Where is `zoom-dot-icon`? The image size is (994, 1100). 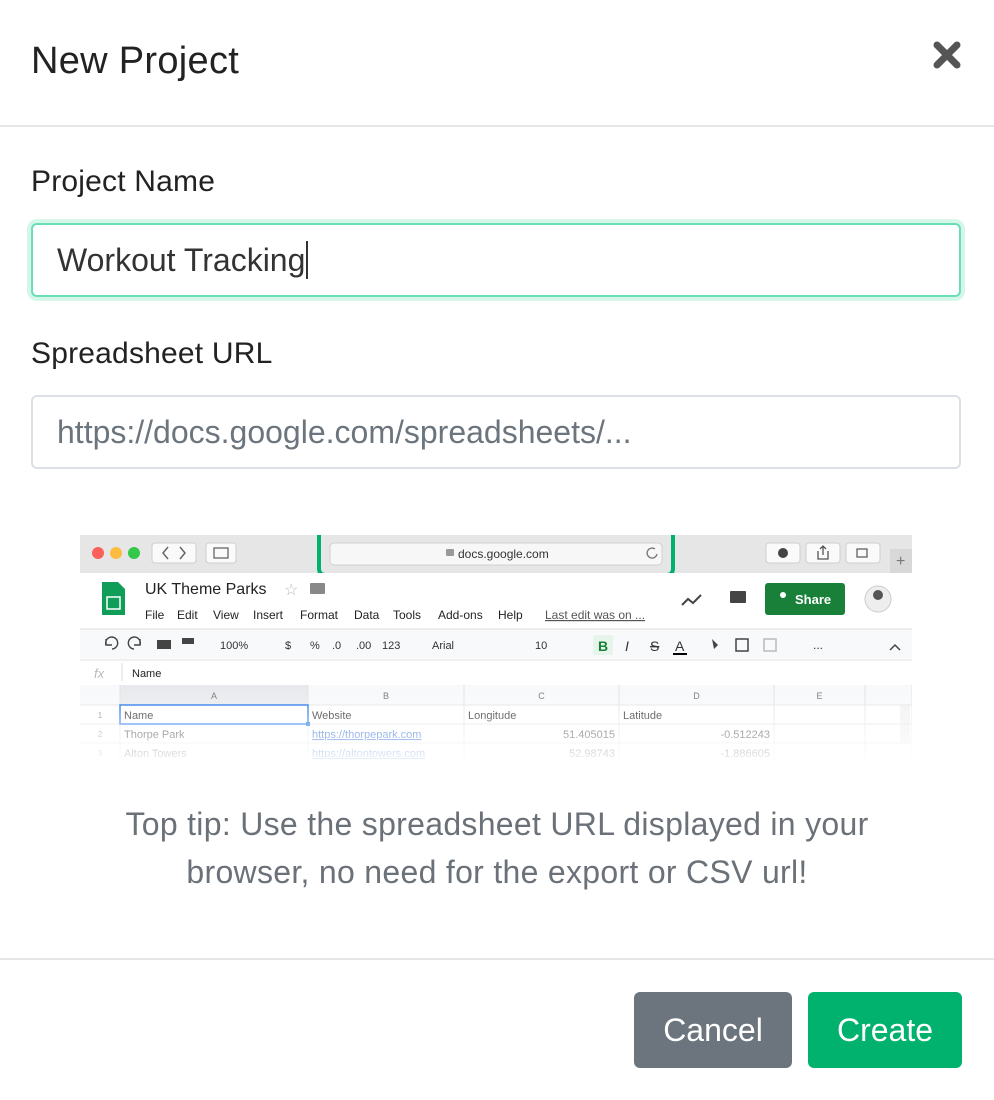 zoom-dot-icon is located at coordinates (134, 553).